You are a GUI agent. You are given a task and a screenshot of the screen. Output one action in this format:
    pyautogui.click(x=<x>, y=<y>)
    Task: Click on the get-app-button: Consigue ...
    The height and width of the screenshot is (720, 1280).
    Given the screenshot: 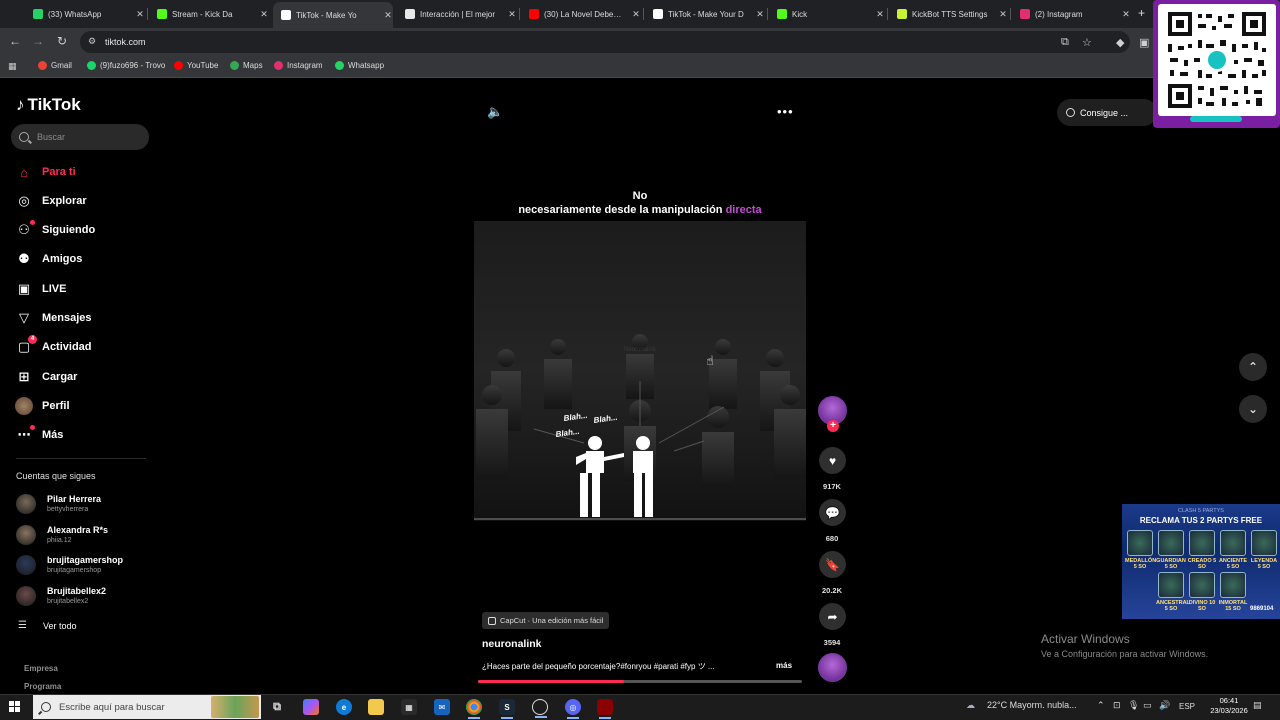 What is the action you would take?
    pyautogui.click(x=1107, y=112)
    